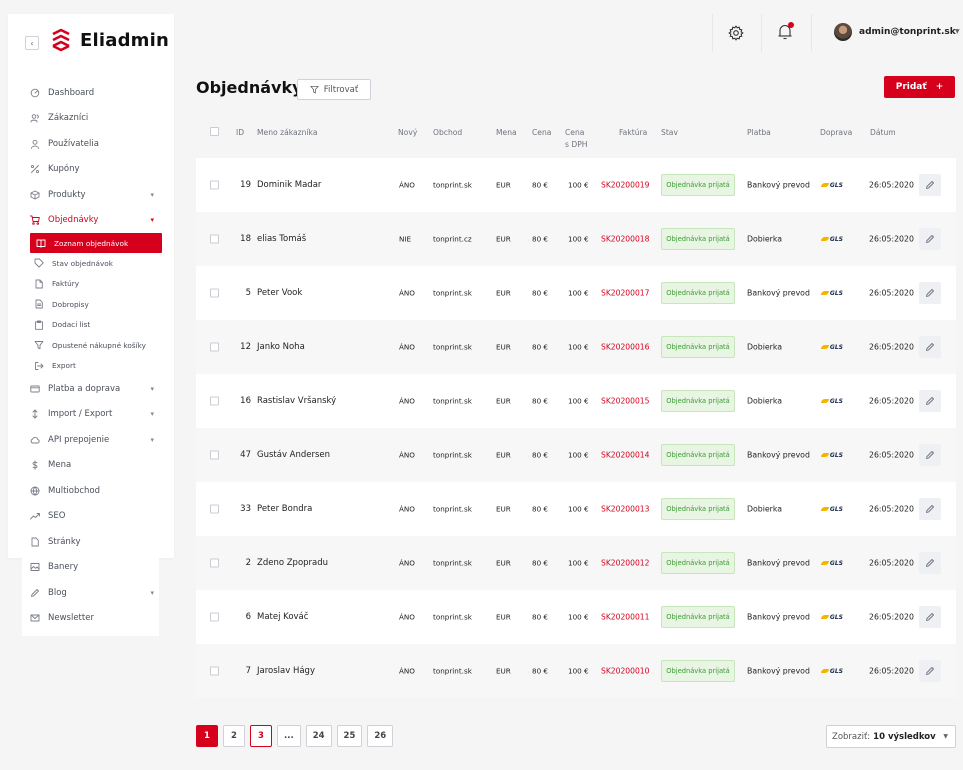 The height and width of the screenshot is (770, 963). I want to click on sidebar-item-api-prepojenie: API prepojenie ▾, so click(92, 440).